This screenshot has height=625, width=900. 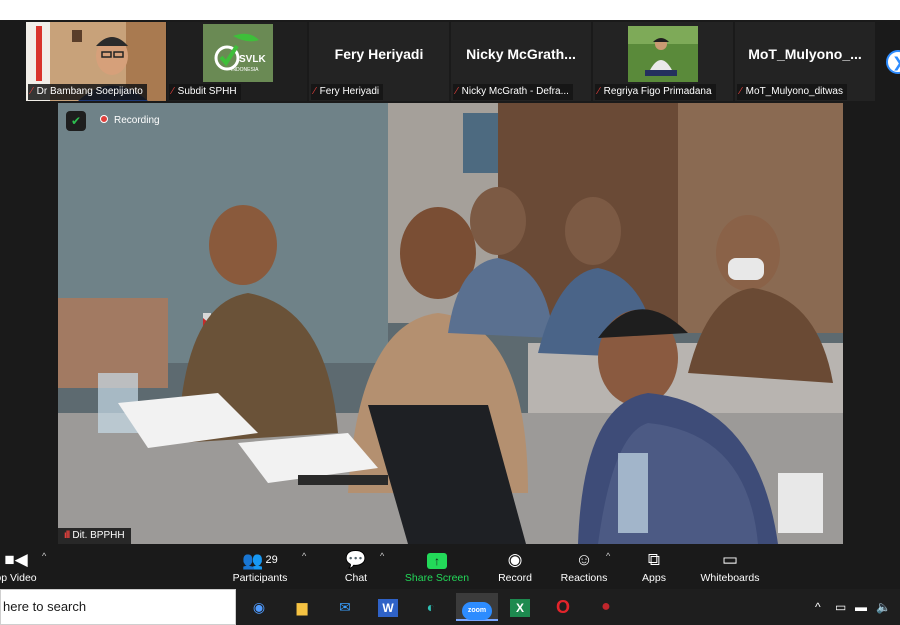 I want to click on volume-icon: 🔈, so click(x=883, y=607).